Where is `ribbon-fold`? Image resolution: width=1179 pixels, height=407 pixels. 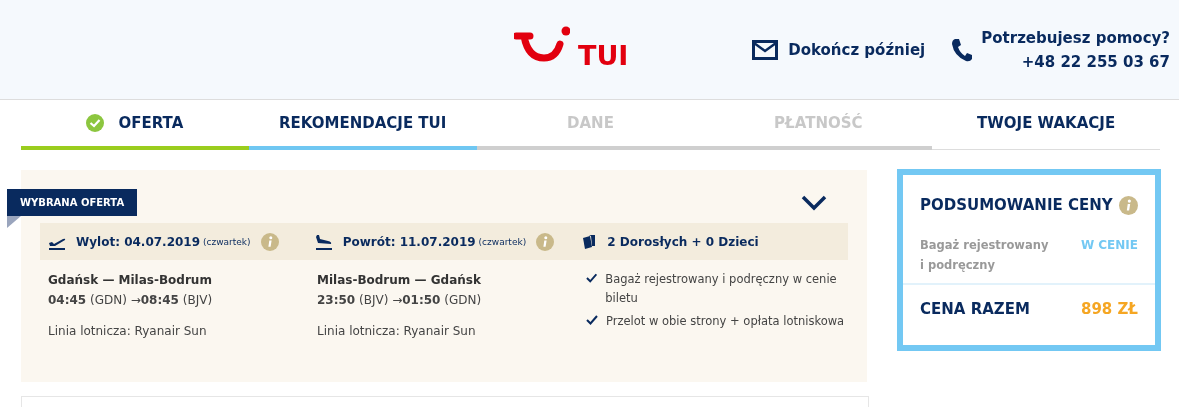
ribbon-fold is located at coordinates (14, 222).